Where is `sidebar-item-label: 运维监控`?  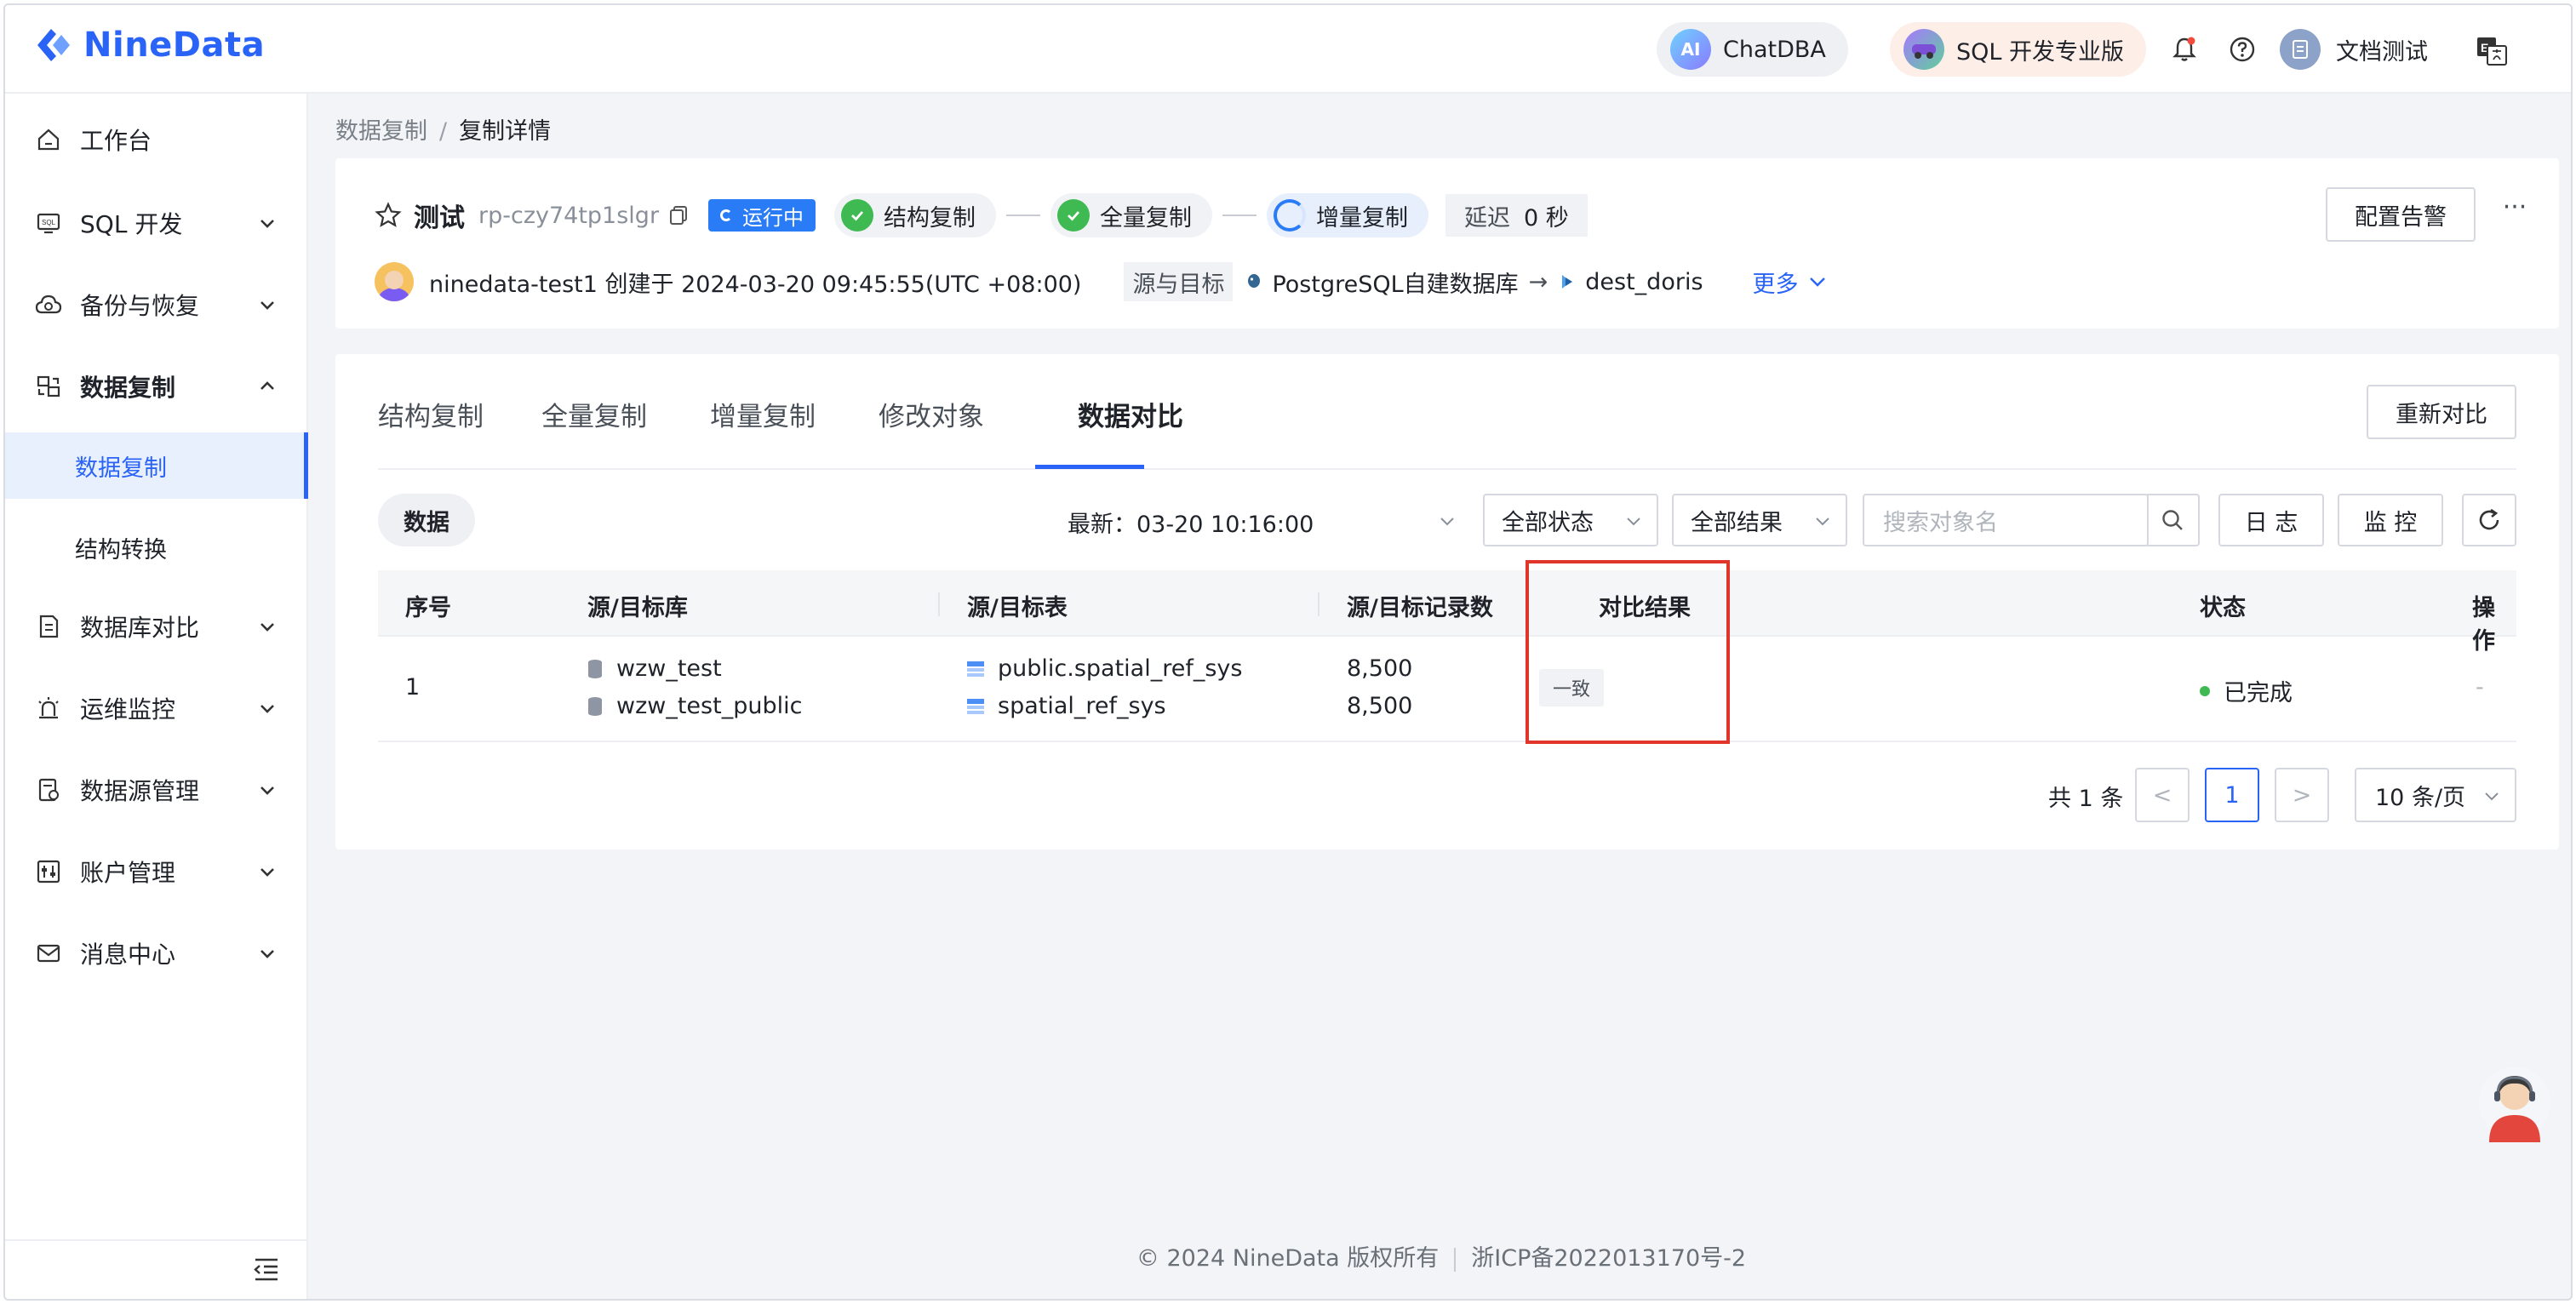
sidebar-item-label: 运维监控 is located at coordinates (127, 708).